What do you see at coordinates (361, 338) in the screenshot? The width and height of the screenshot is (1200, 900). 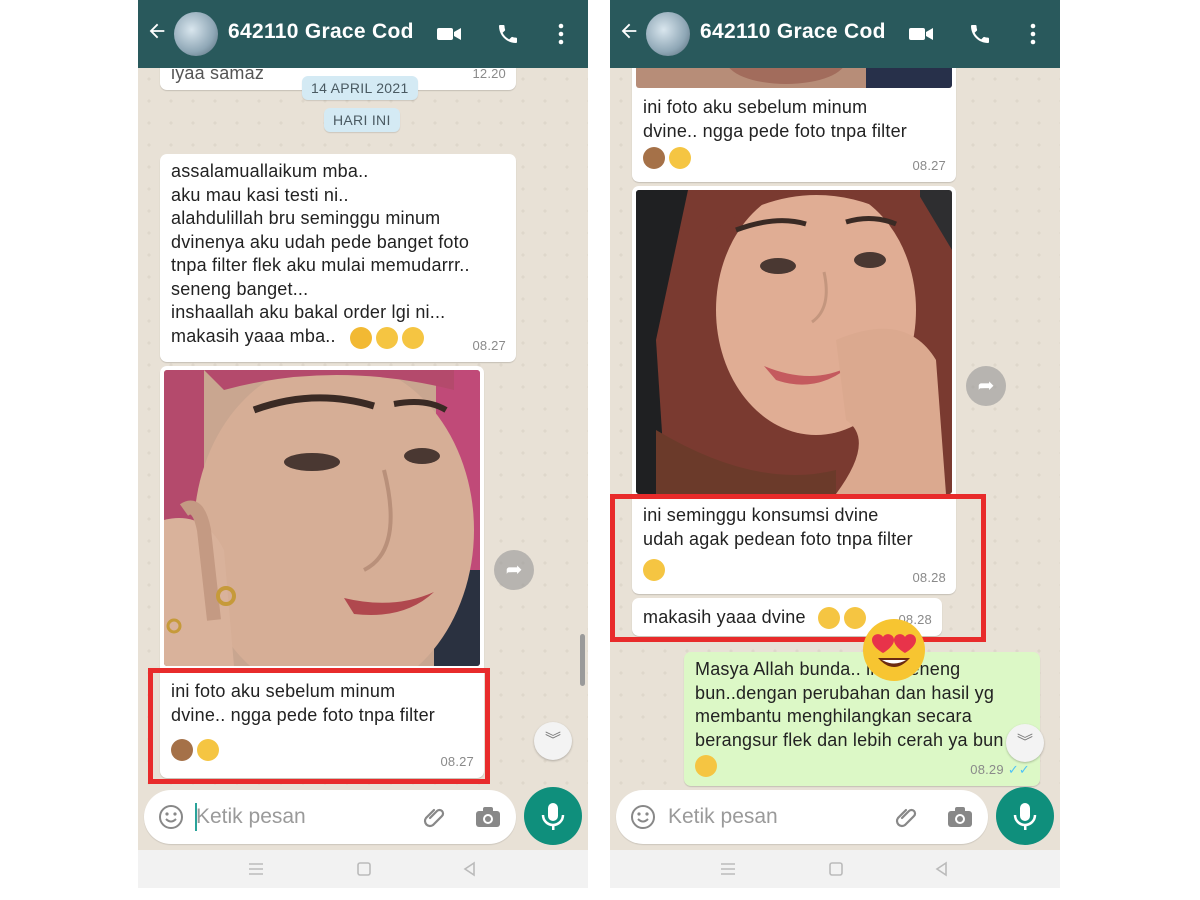 I see `pray-emoji-icon` at bounding box center [361, 338].